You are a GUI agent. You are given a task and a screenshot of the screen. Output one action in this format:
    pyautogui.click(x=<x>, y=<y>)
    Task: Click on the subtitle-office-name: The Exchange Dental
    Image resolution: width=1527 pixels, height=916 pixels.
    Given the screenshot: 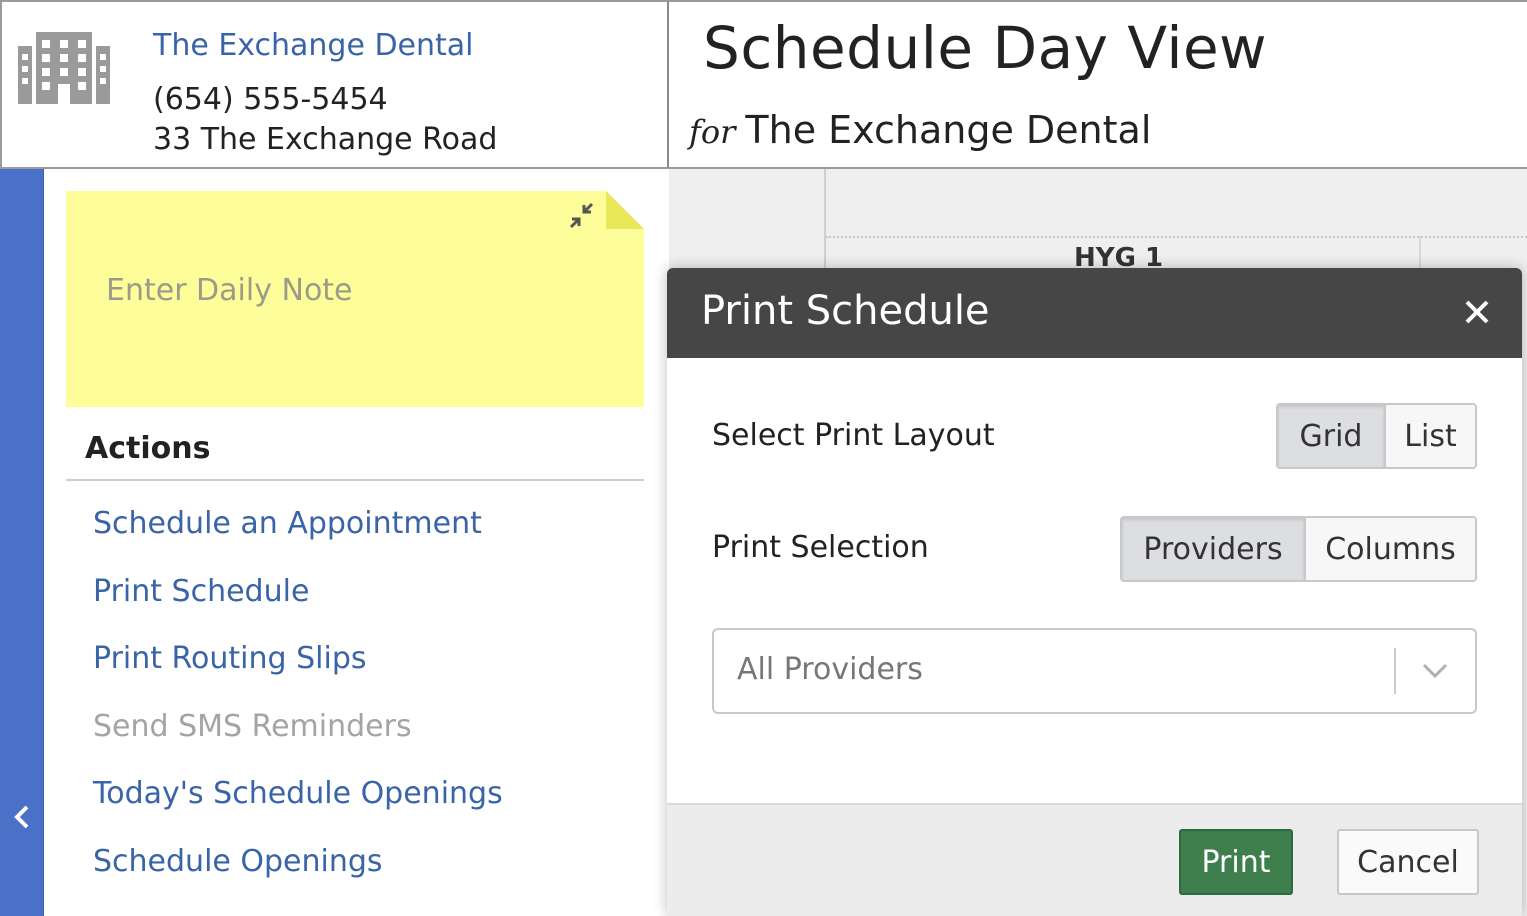 What is the action you would take?
    pyautogui.click(x=948, y=130)
    